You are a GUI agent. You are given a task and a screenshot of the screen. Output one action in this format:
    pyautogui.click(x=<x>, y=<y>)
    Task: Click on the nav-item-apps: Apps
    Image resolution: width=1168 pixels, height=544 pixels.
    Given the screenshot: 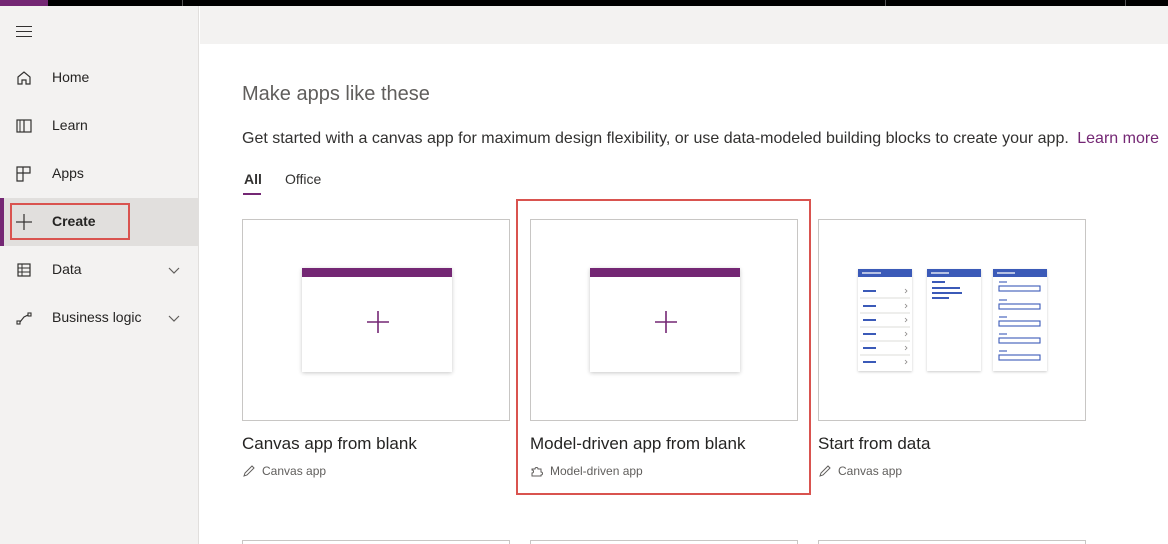 What is the action you would take?
    pyautogui.click(x=99, y=174)
    